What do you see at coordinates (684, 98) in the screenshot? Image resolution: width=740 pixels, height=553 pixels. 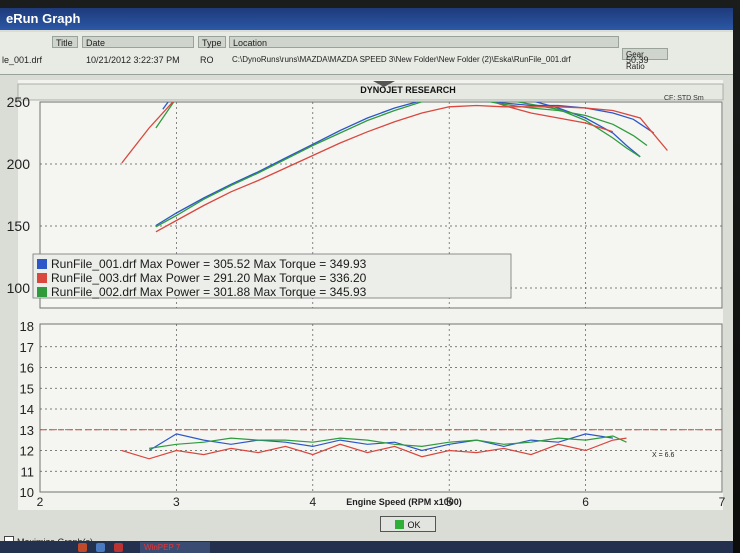 I see `cf-label: CF: STD Sm` at bounding box center [684, 98].